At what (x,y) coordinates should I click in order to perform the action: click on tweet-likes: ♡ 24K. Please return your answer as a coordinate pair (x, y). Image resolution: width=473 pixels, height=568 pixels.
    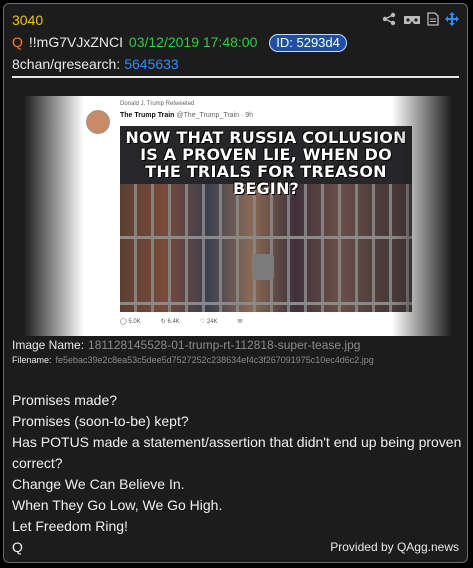
    Looking at the image, I should click on (208, 322).